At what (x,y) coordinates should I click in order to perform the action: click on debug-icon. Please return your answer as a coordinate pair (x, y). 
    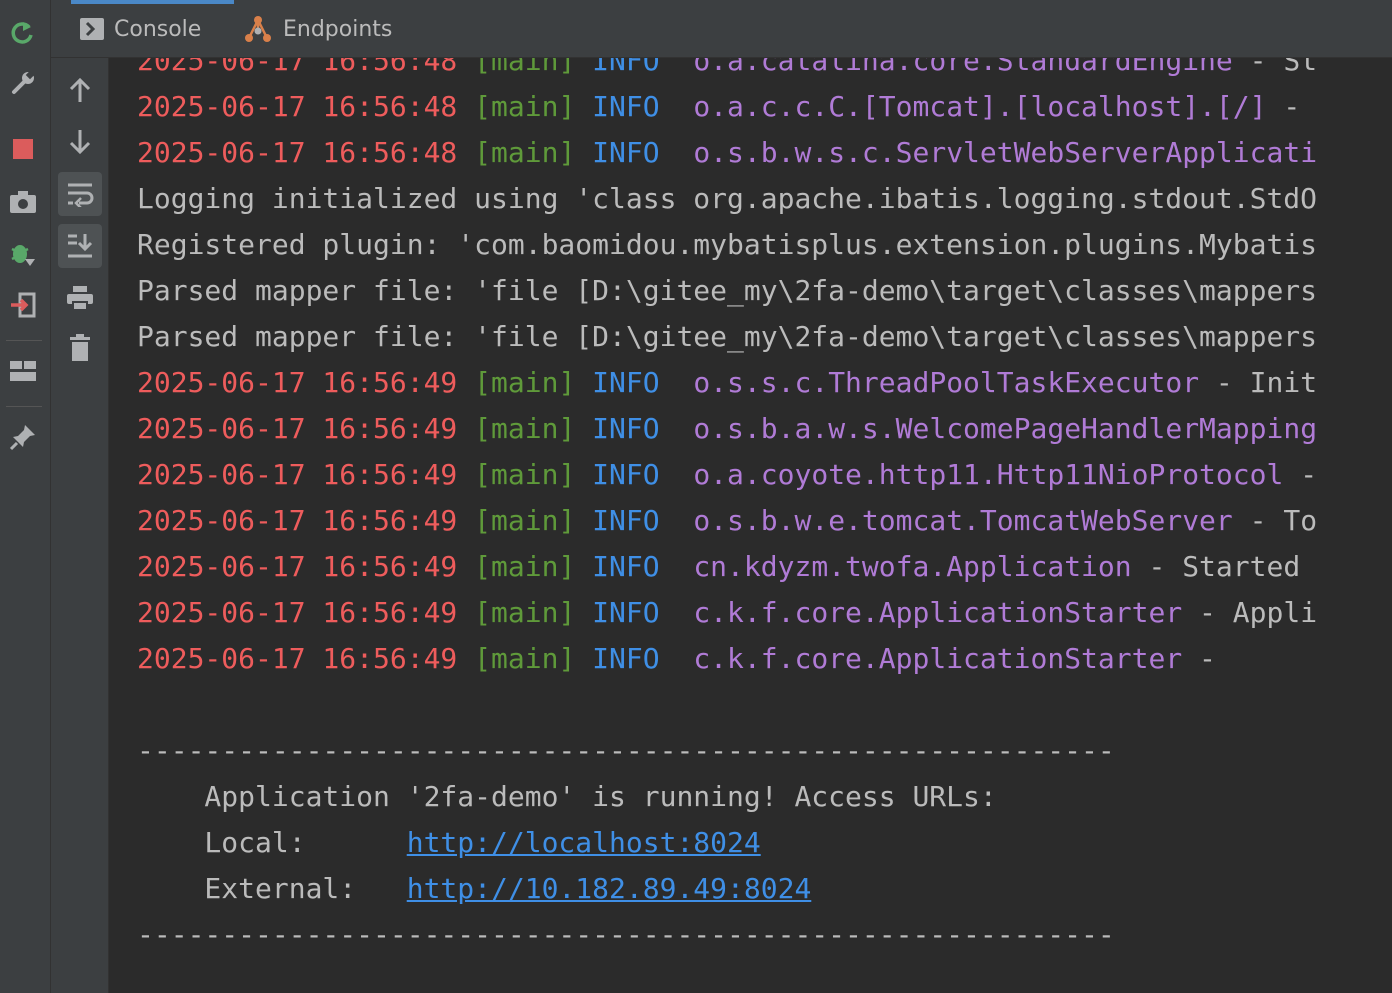
    Looking at the image, I should click on (23, 254).